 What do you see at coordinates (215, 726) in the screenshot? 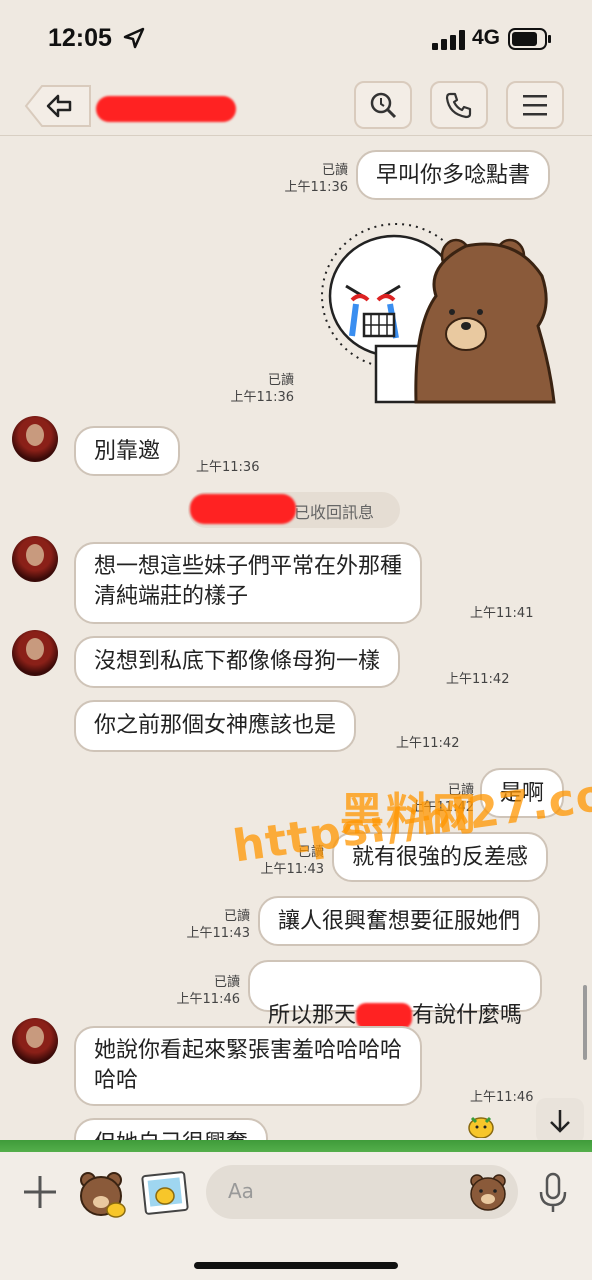
I see `incoming-message-bubble: 你之前那個女神應該也是` at bounding box center [215, 726].